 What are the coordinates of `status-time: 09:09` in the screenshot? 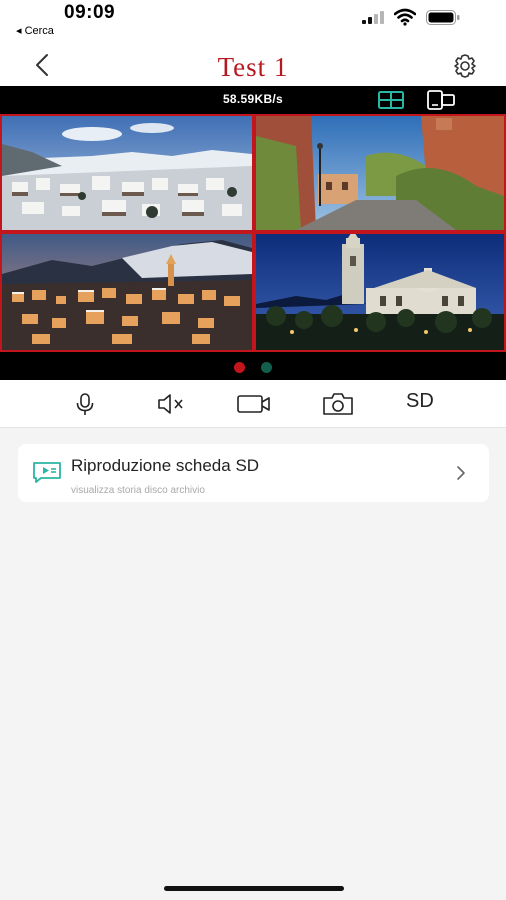 It's located at (90, 12).